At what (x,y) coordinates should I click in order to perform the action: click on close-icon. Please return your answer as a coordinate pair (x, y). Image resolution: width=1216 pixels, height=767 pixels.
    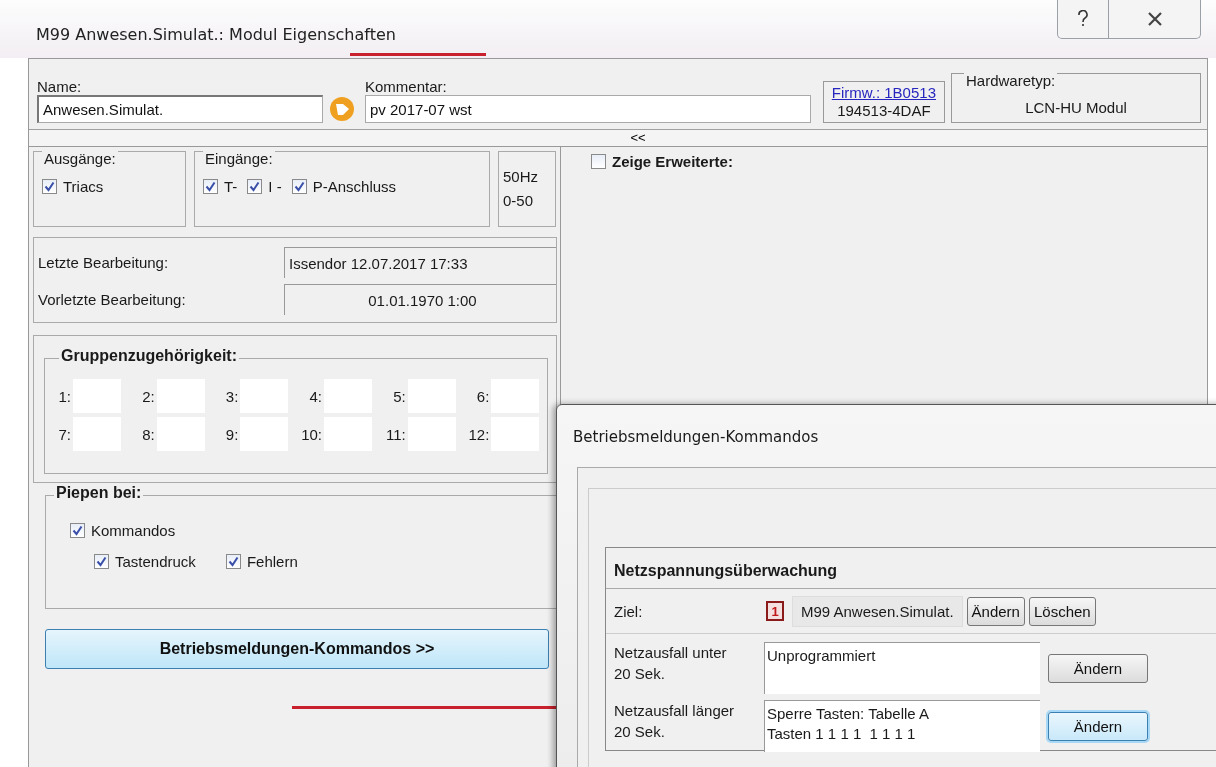
    Looking at the image, I should click on (1154, 19).